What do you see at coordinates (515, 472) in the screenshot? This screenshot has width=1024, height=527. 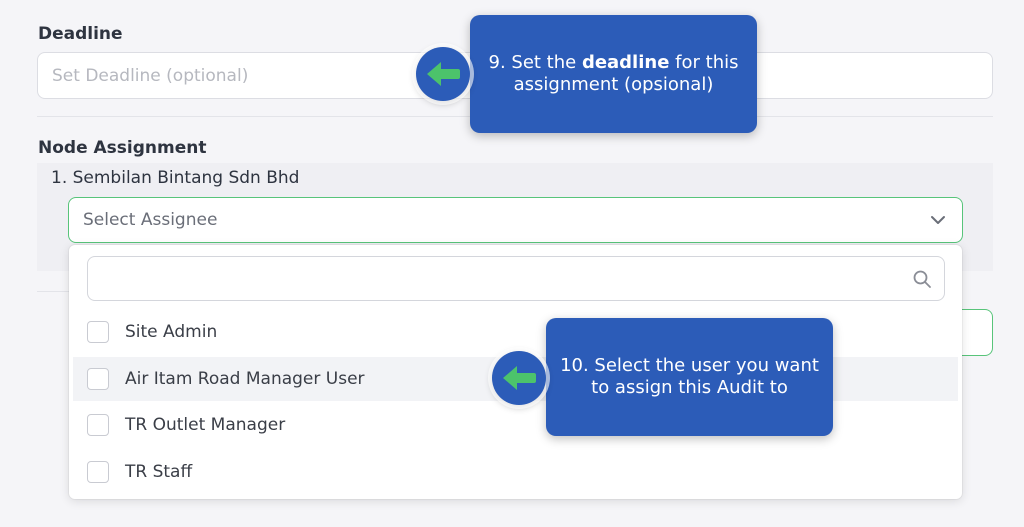 I see `option-tr-staff: TR Staff` at bounding box center [515, 472].